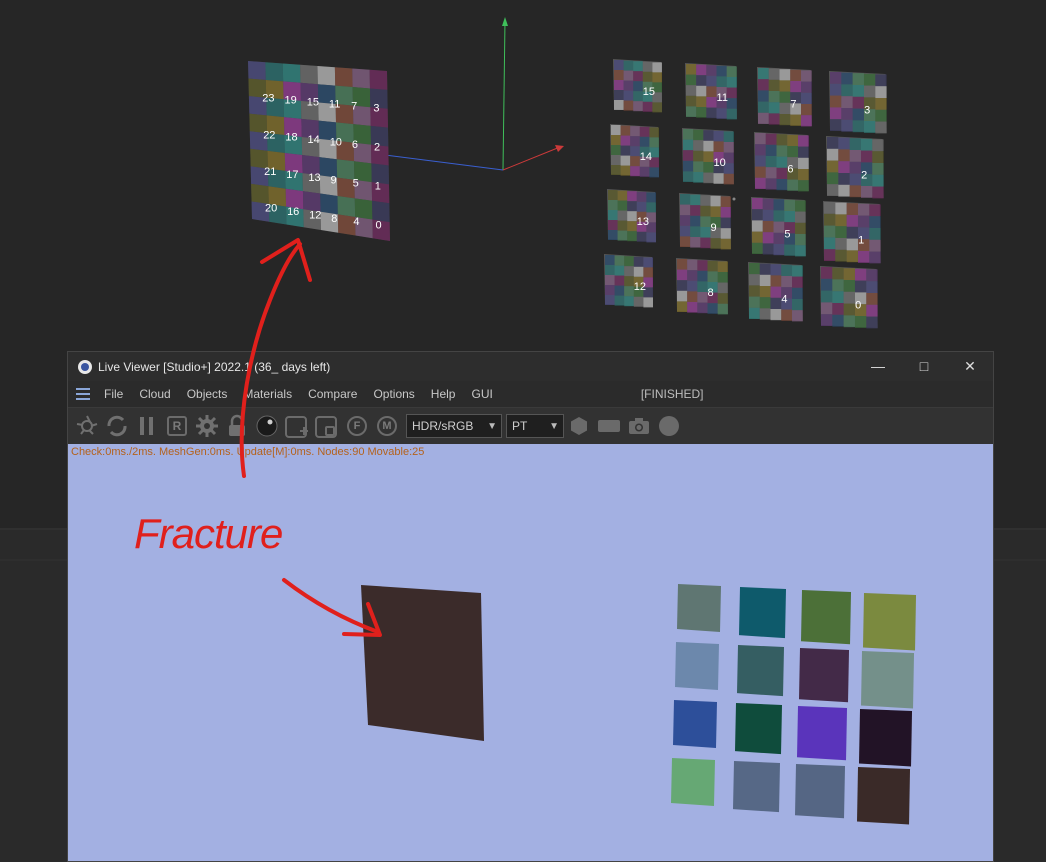  I want to click on annotation-layer: Fracture, so click(258, 437).